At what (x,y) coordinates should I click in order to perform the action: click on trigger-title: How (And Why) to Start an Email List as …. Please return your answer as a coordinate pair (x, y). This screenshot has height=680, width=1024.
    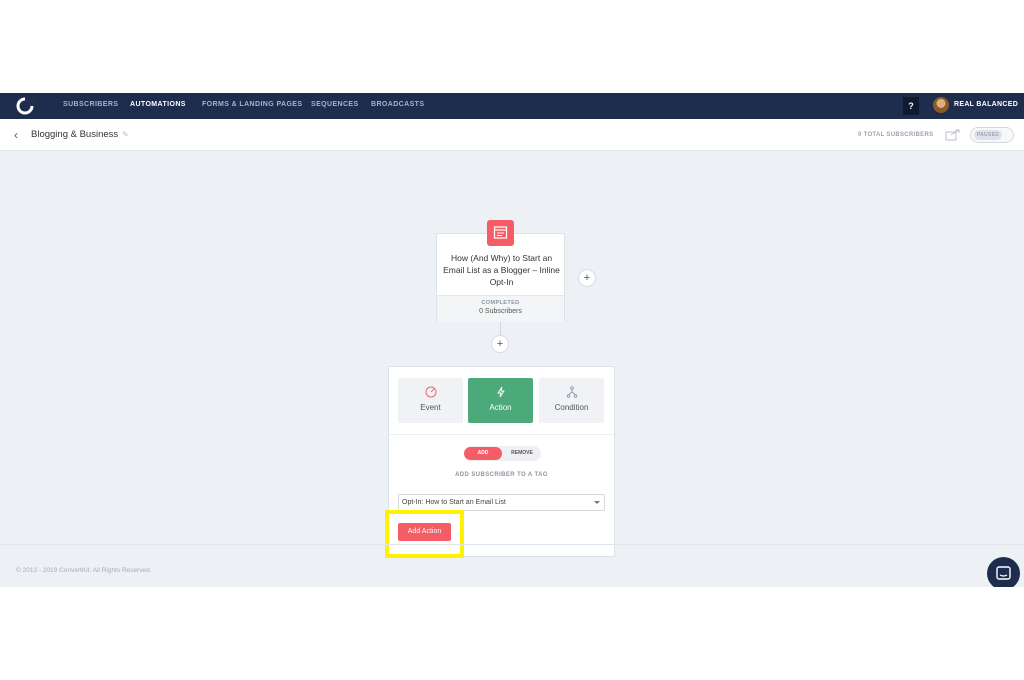
    Looking at the image, I should click on (501, 270).